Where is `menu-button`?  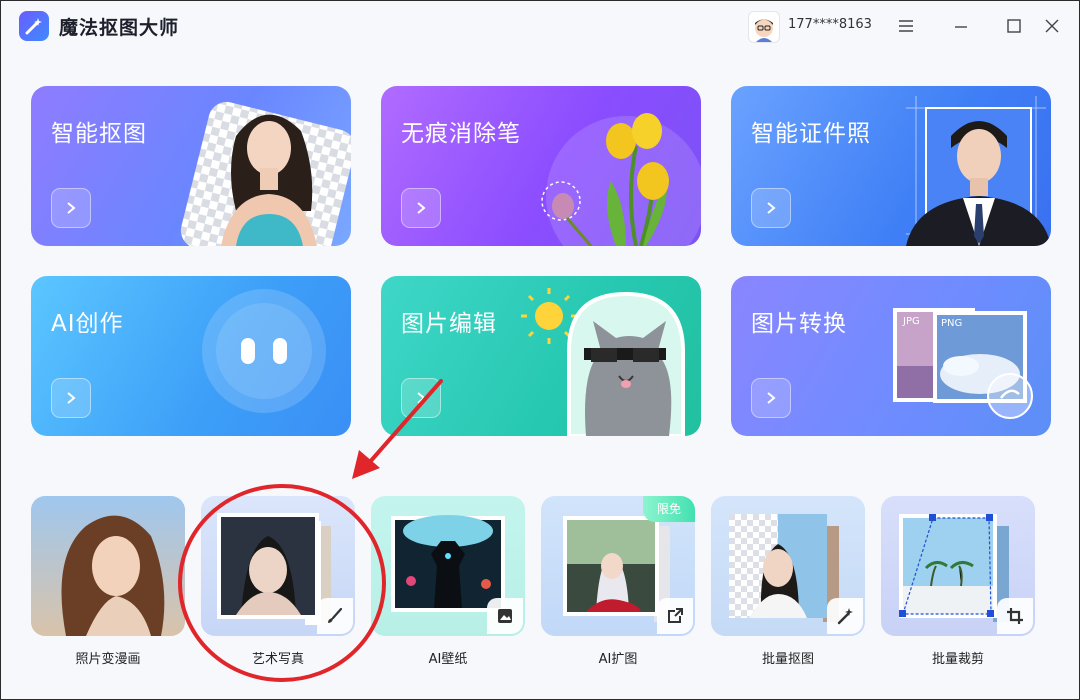
menu-button is located at coordinates (906, 26).